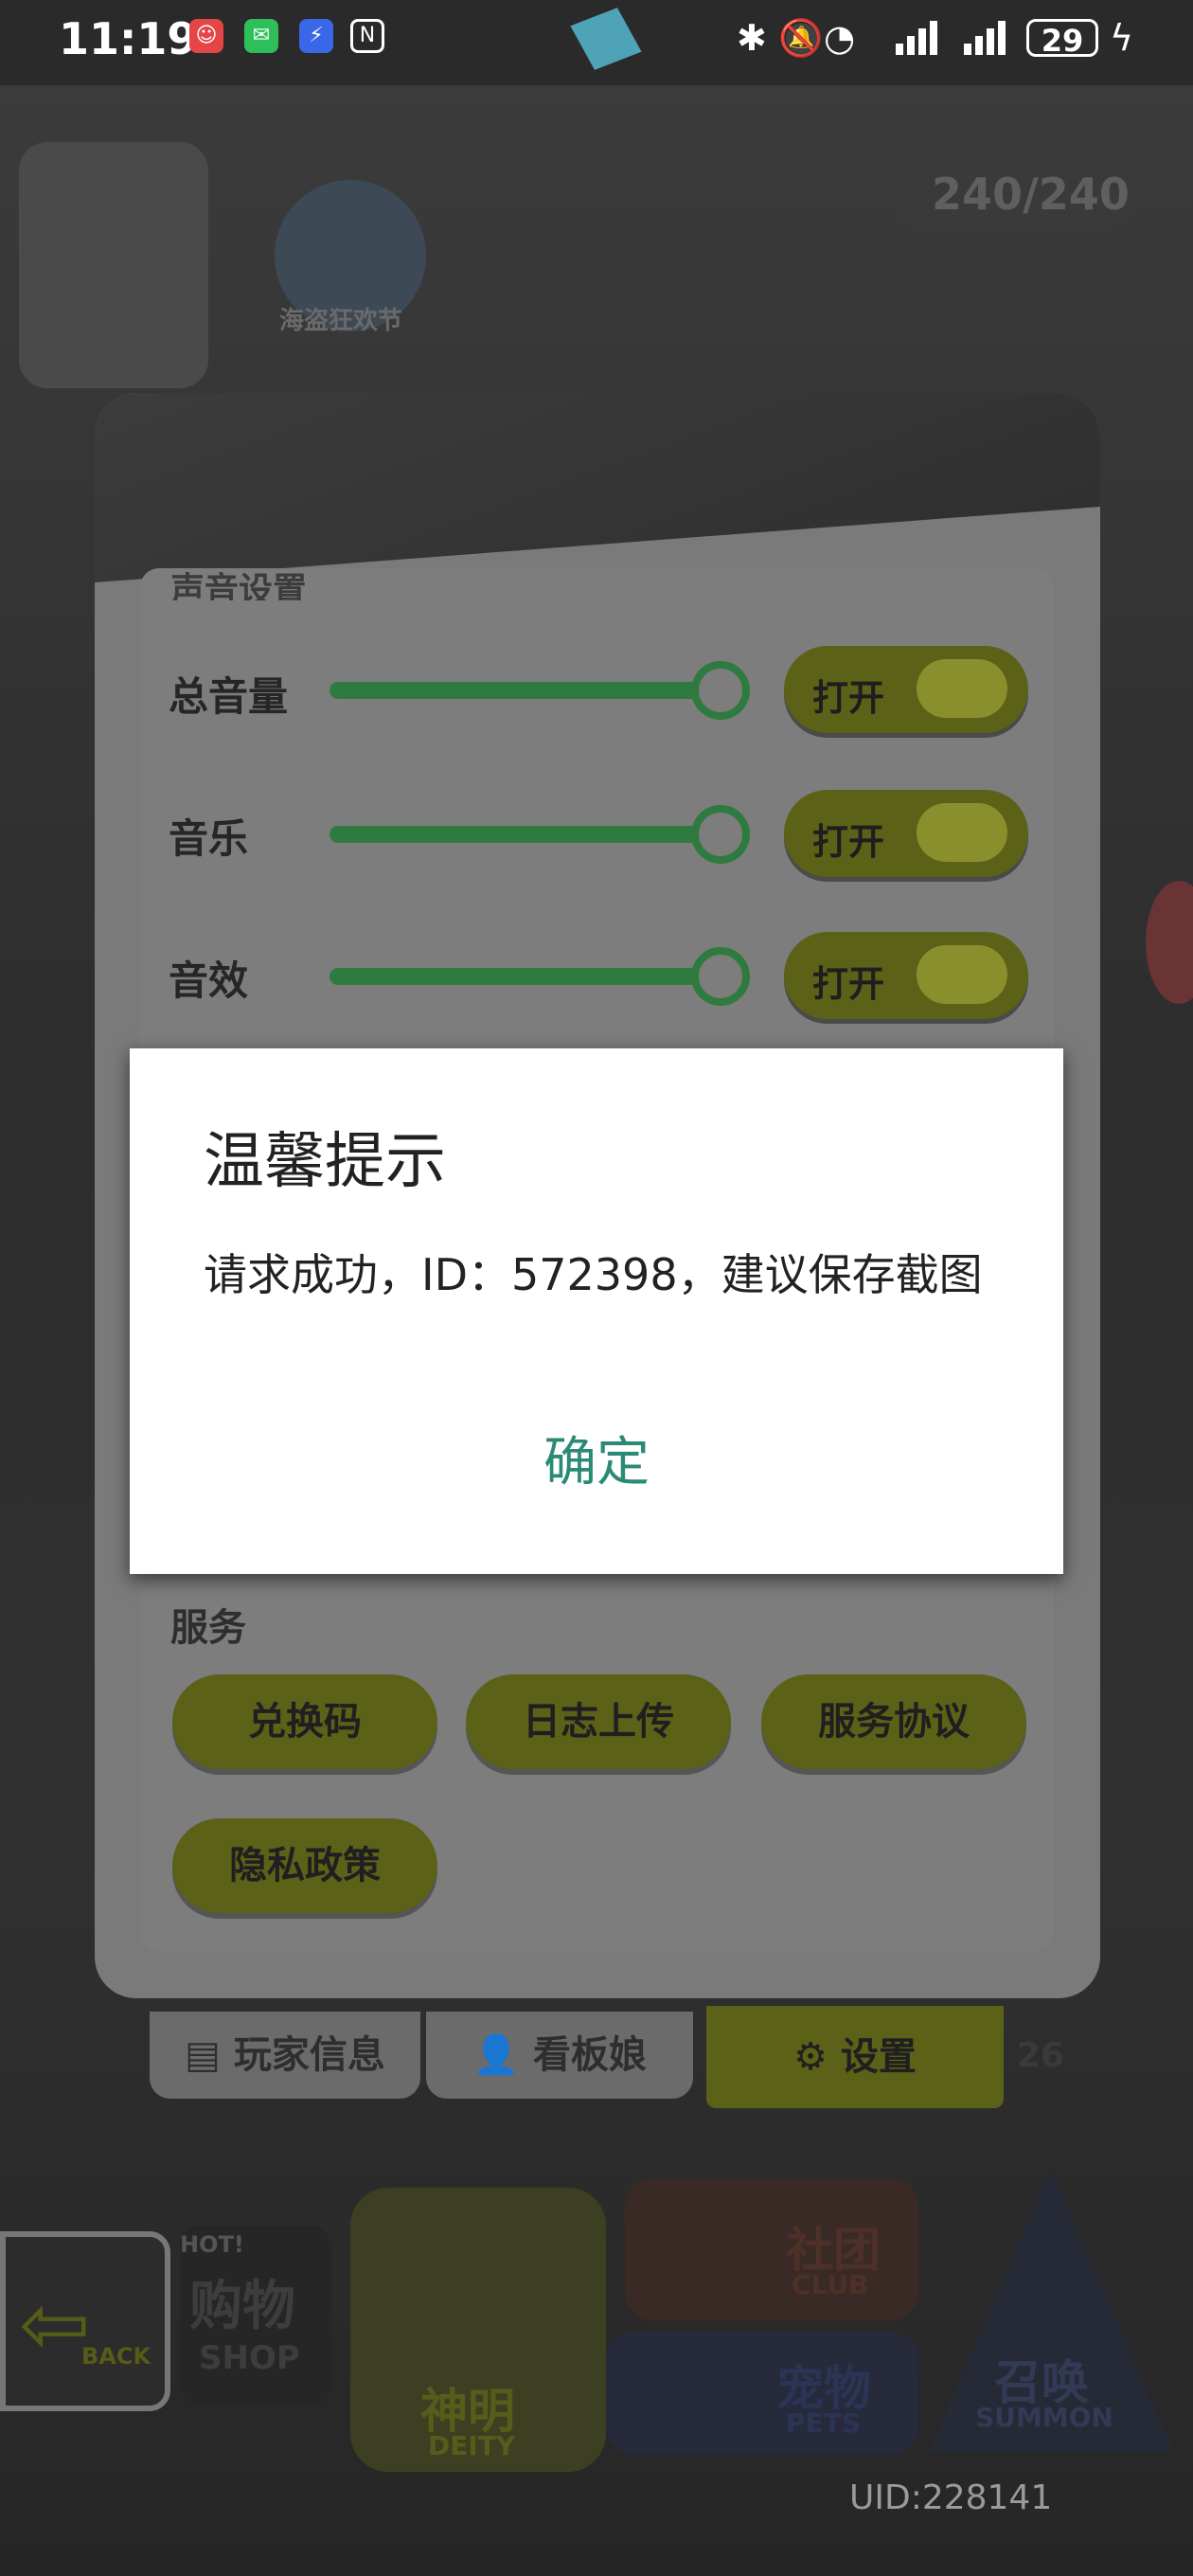 The image size is (1193, 2576). What do you see at coordinates (951, 2497) in the screenshot?
I see `uid-label: UID:228141` at bounding box center [951, 2497].